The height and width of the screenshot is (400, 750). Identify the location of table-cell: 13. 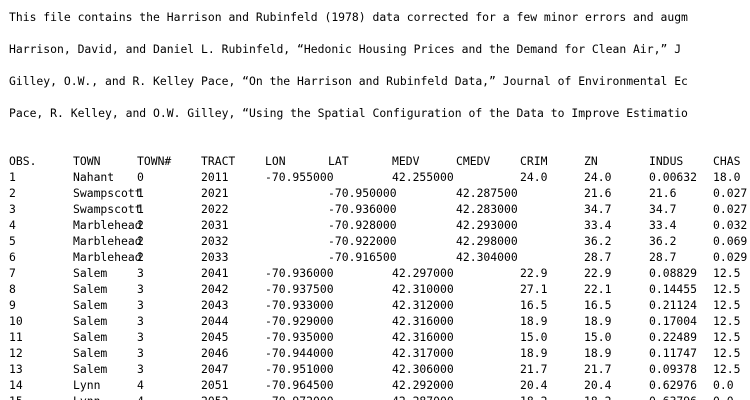
(16, 369).